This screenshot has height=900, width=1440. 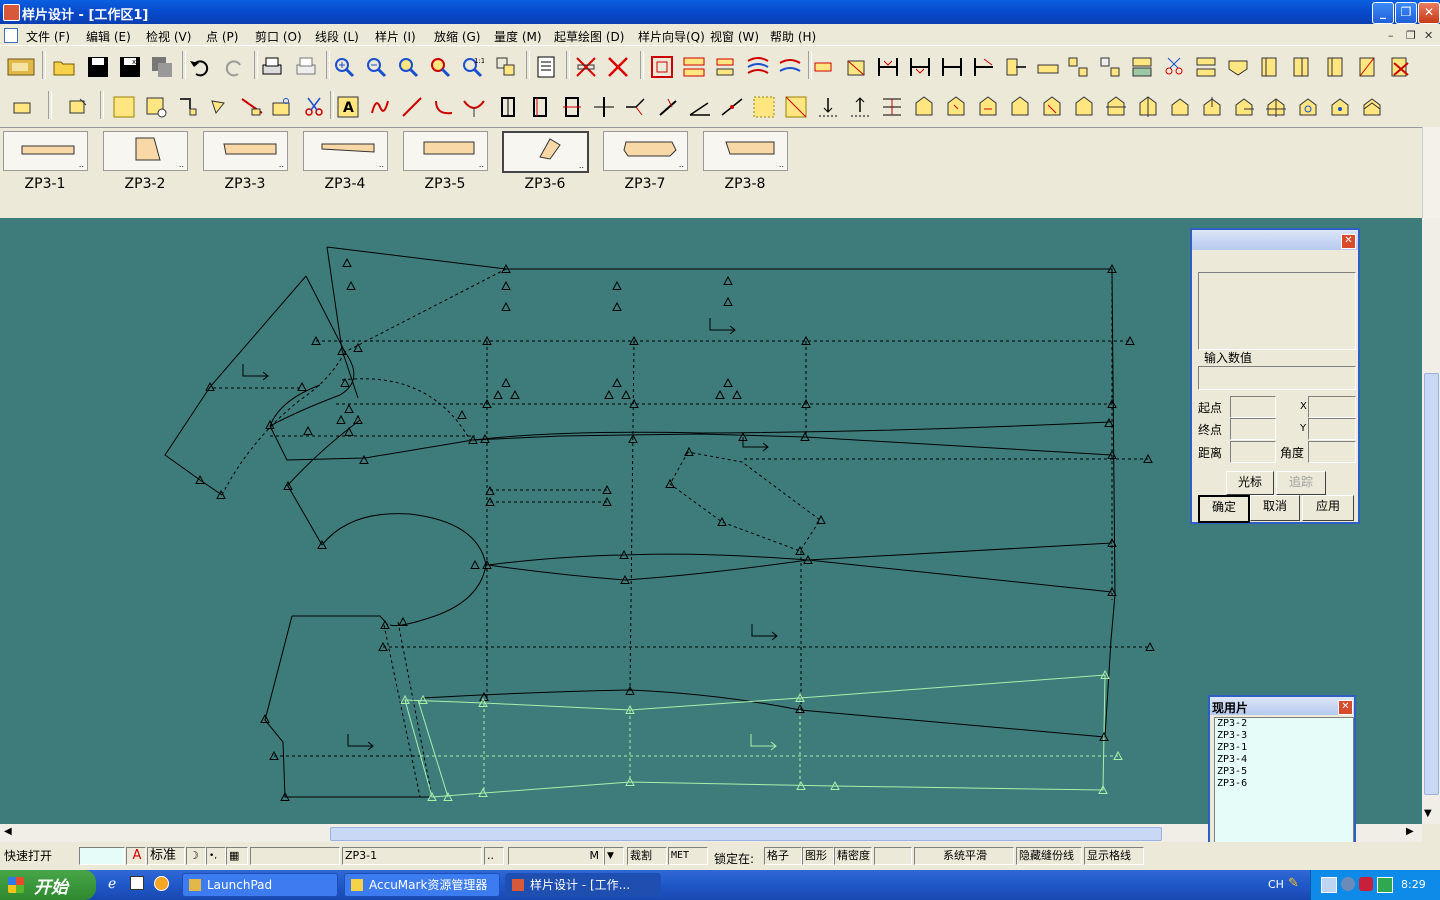 I want to click on save-as-icon: x, so click(x=130, y=67).